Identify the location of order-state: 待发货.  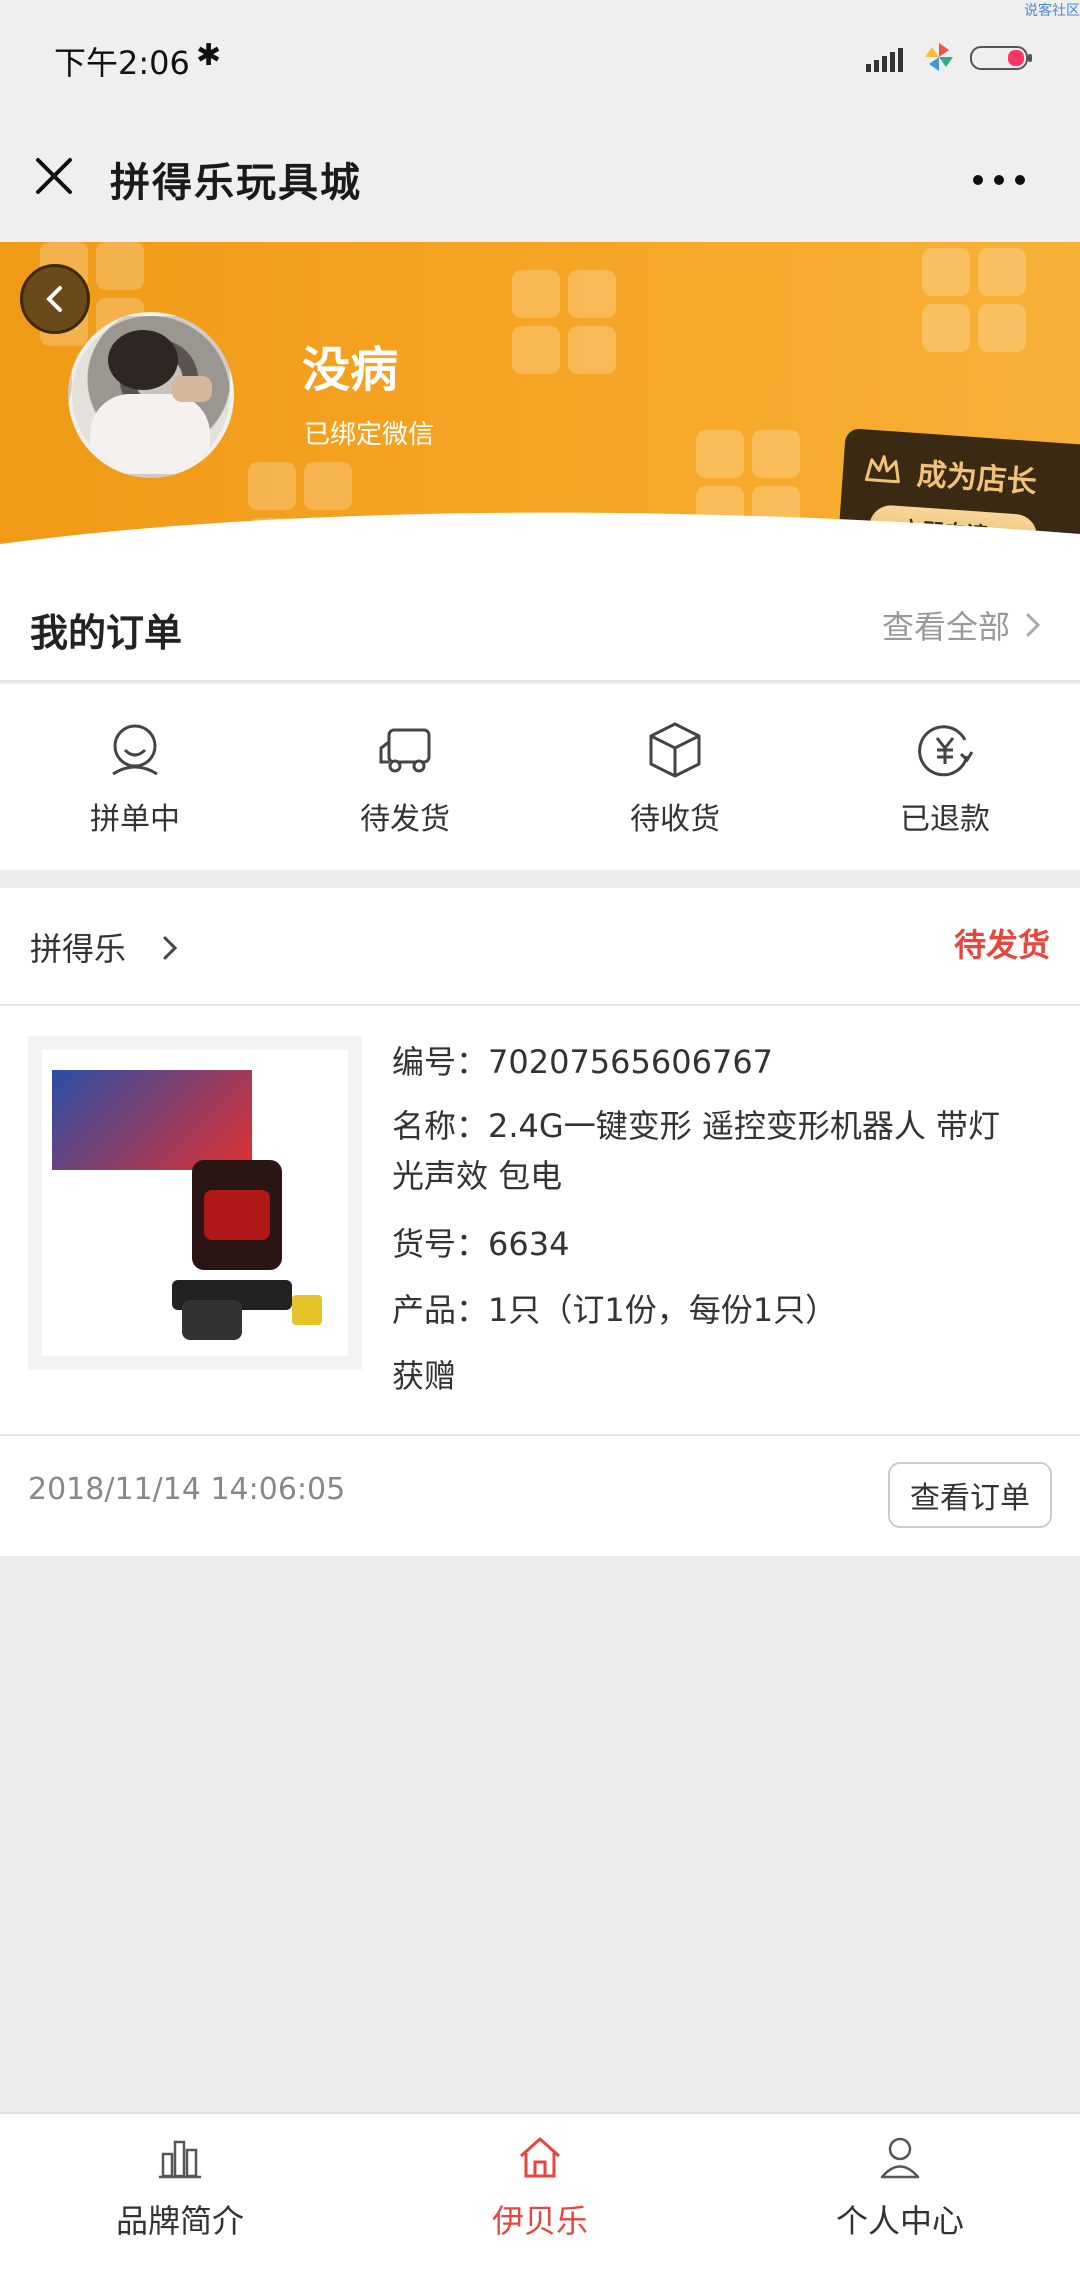
(1001, 945).